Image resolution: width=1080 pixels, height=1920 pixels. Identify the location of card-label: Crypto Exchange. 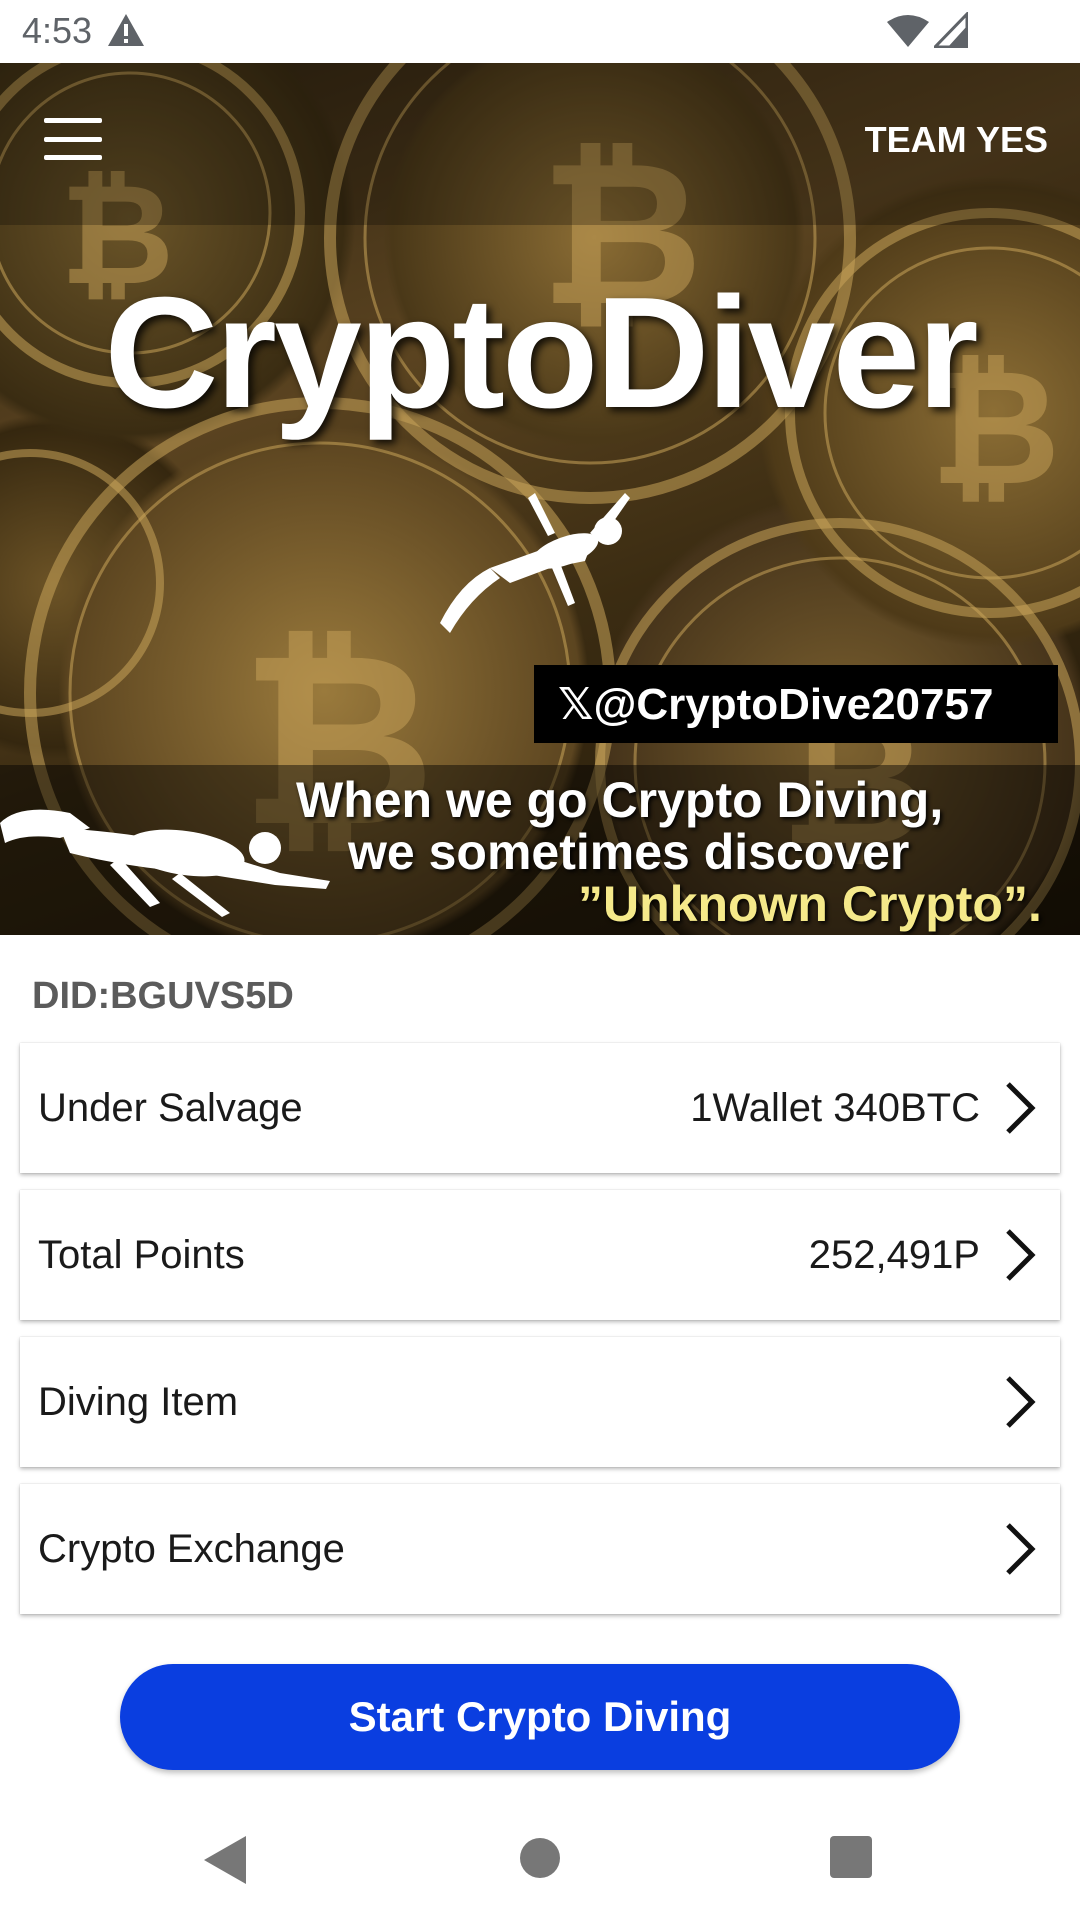
(191, 1548).